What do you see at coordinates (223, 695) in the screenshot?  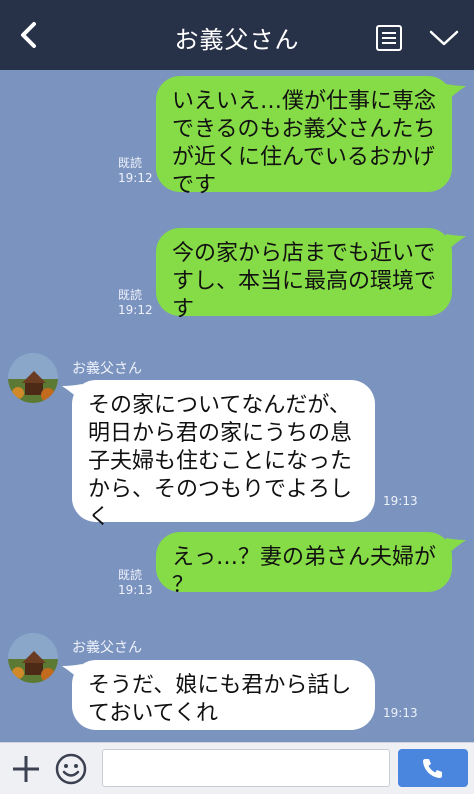 I see `their-message-bubble: そうだ、娘にも君から話し ておいてくれ` at bounding box center [223, 695].